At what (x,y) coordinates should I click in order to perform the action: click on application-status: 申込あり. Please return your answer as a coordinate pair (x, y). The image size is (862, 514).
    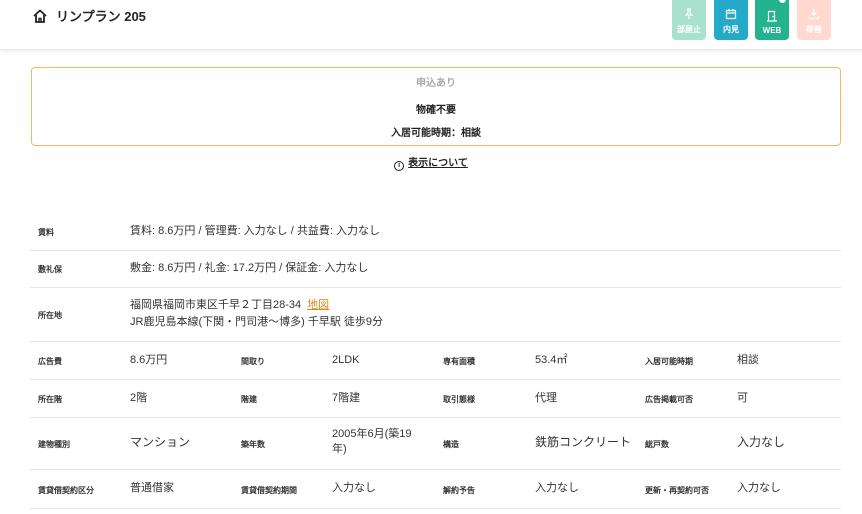
    Looking at the image, I should click on (436, 83).